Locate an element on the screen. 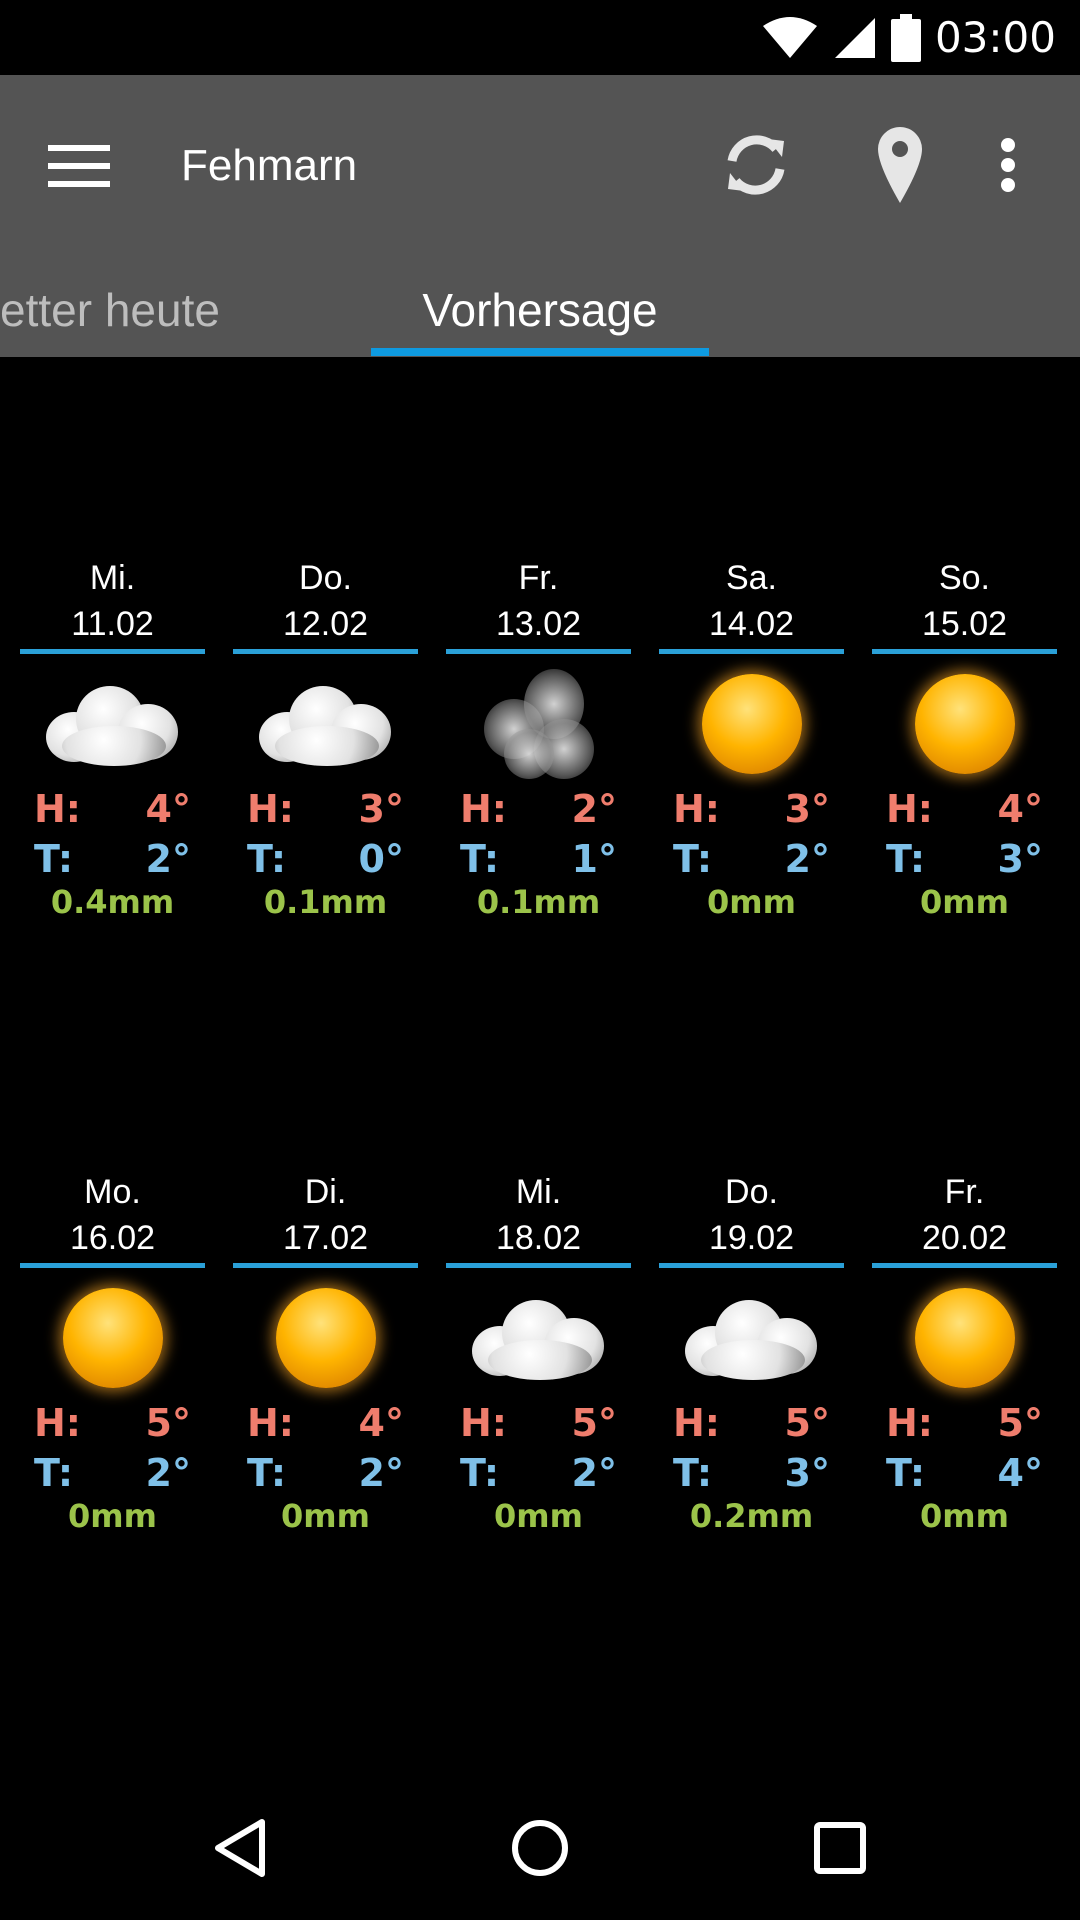 The image size is (1080, 1920). high-temp-row: H: 4° is located at coordinates (112, 809).